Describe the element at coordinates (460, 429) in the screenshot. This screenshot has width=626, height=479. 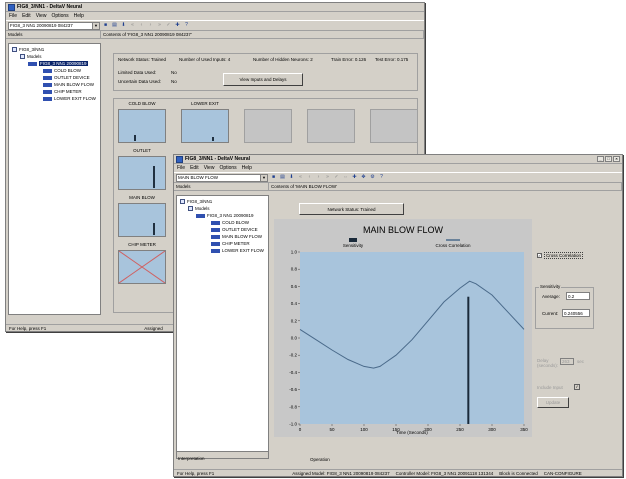
I see `x-tick-label: 250` at that location.